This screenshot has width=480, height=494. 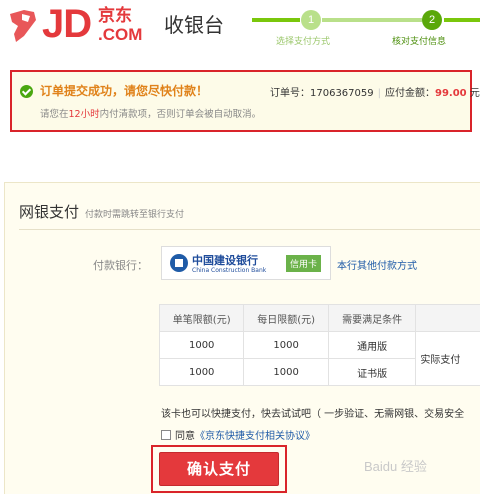 I want to click on table-cell: 证书版, so click(x=372, y=372).